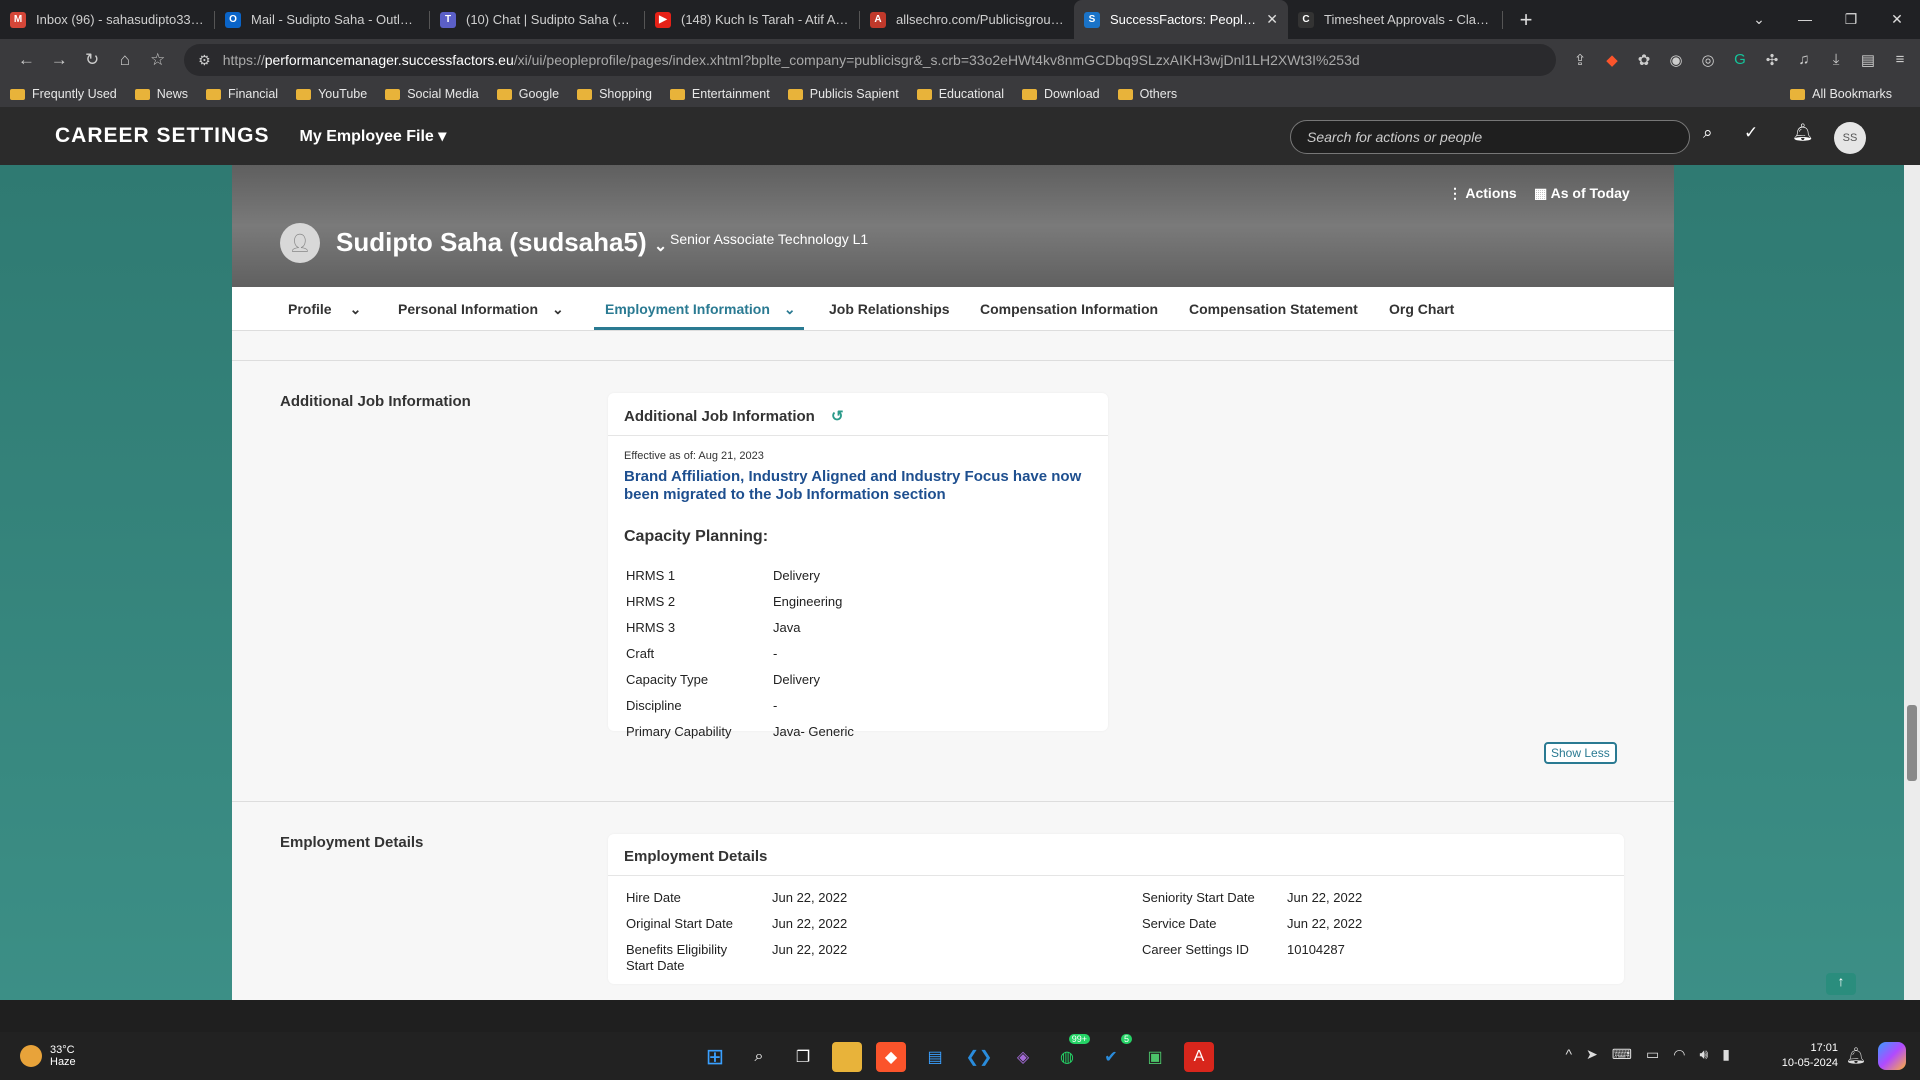 The image size is (1920, 1080). I want to click on capacity-planning-heading: Capacity Planning:, so click(696, 536).